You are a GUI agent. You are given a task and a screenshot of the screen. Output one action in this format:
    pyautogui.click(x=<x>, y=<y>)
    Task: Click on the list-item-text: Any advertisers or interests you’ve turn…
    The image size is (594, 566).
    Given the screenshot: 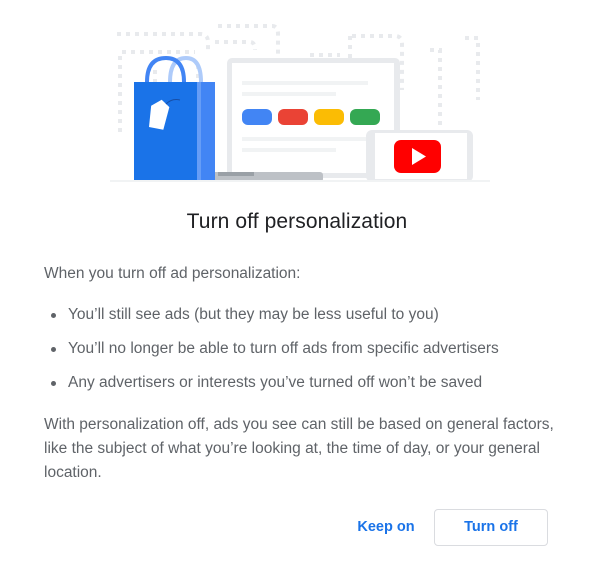 What is the action you would take?
    pyautogui.click(x=275, y=382)
    